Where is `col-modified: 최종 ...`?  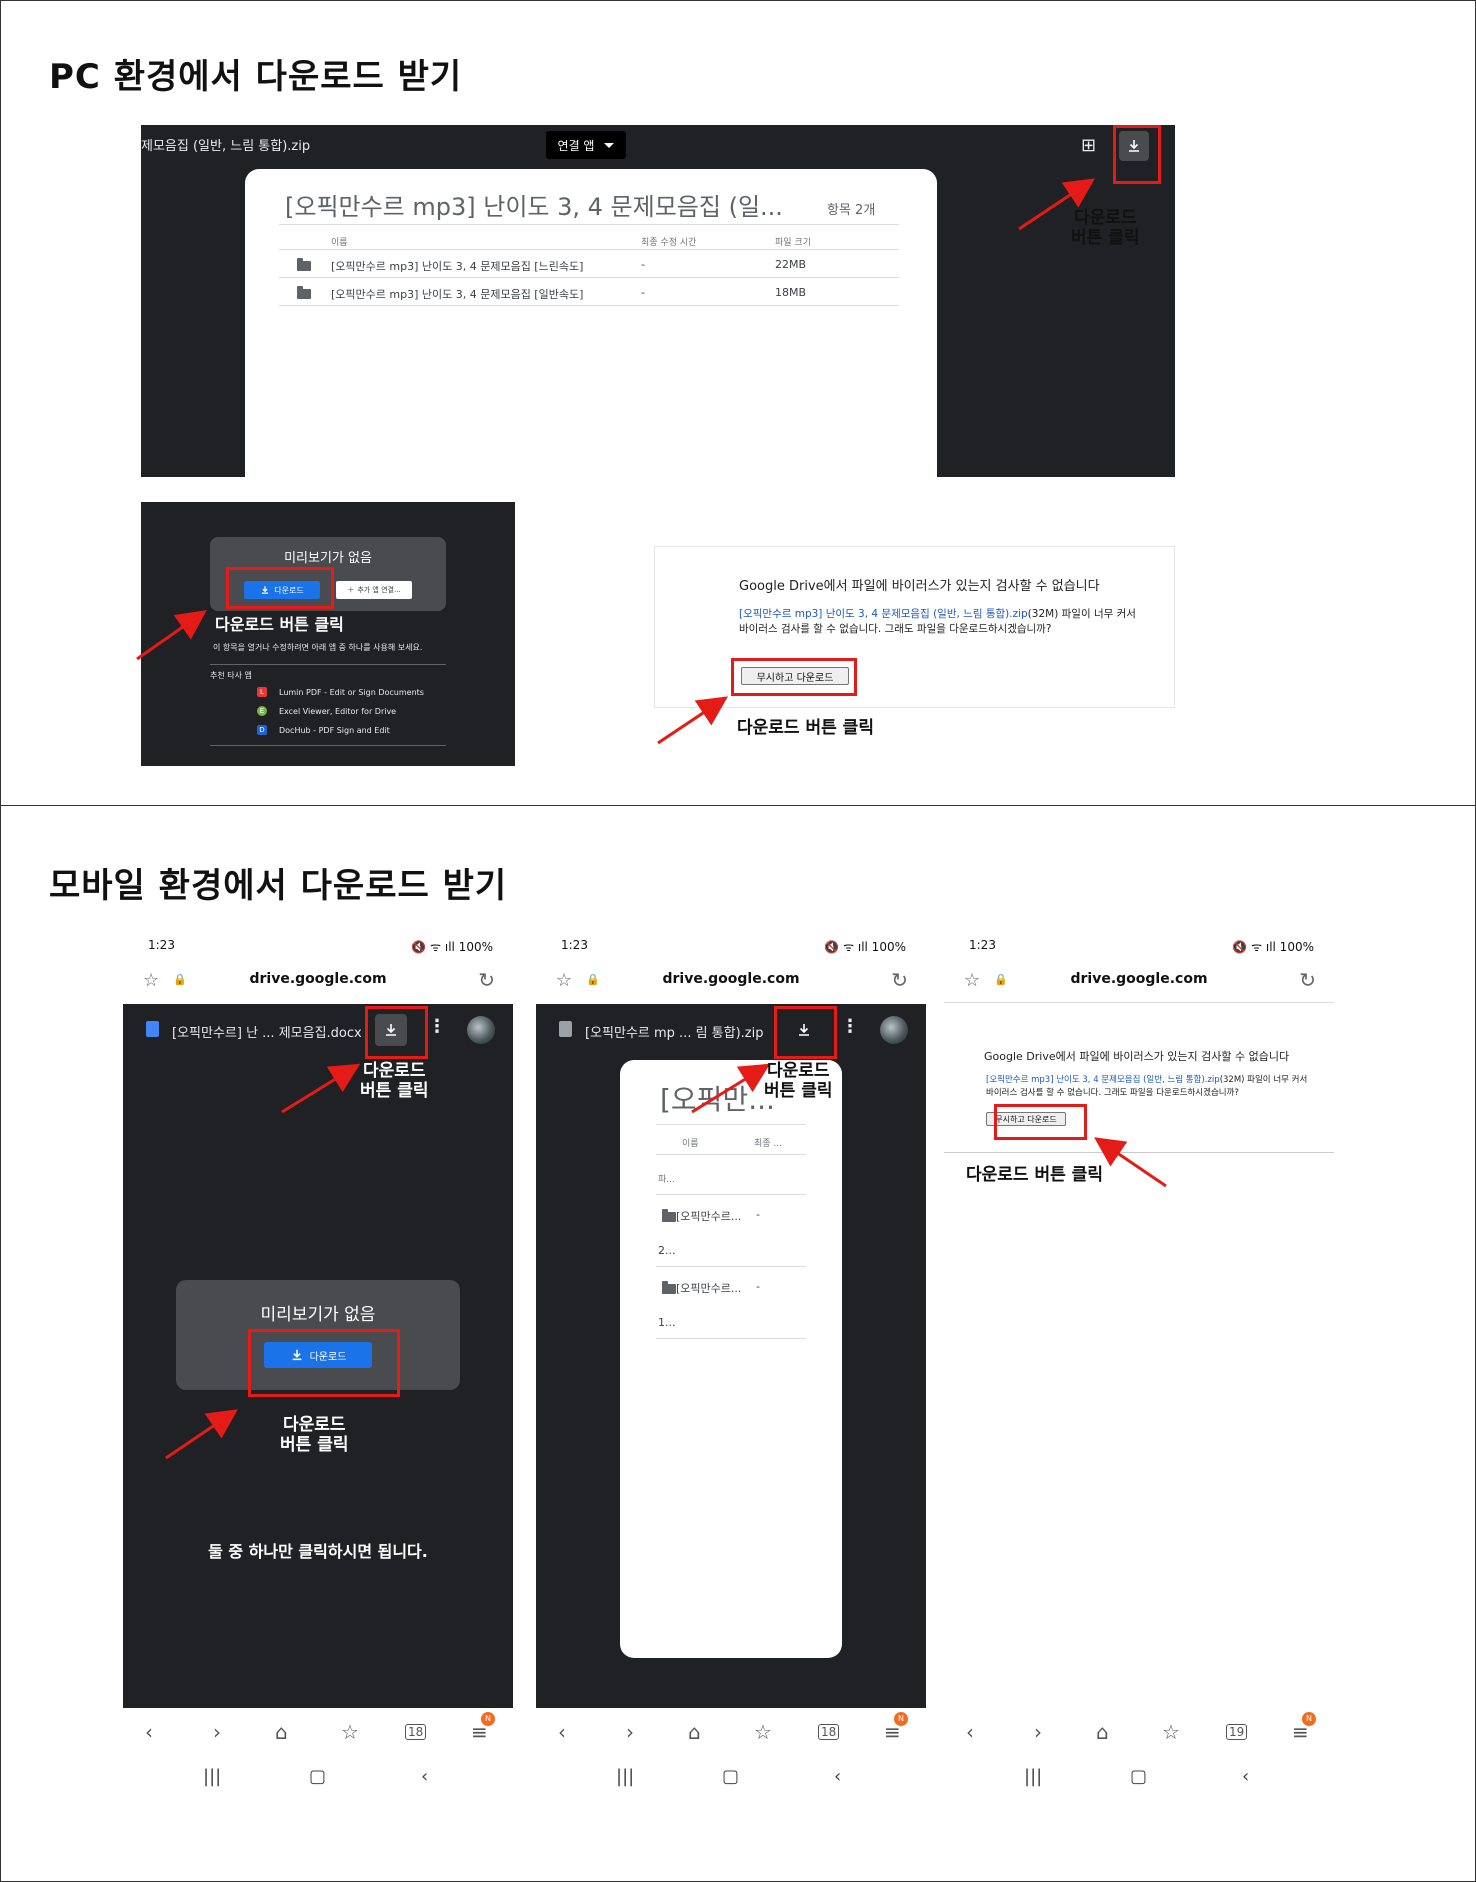
col-modified: 최종 ... is located at coordinates (768, 1144).